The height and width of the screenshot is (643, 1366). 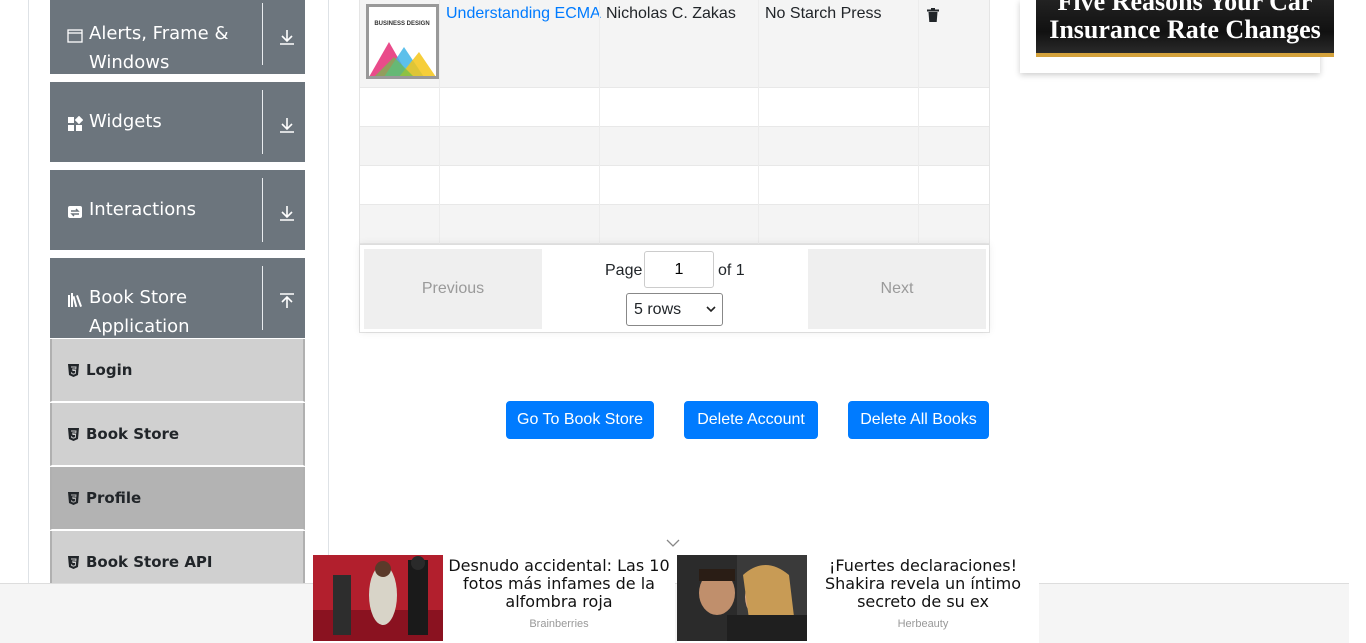 What do you see at coordinates (1357, 321) in the screenshot?
I see `scrollbar-track` at bounding box center [1357, 321].